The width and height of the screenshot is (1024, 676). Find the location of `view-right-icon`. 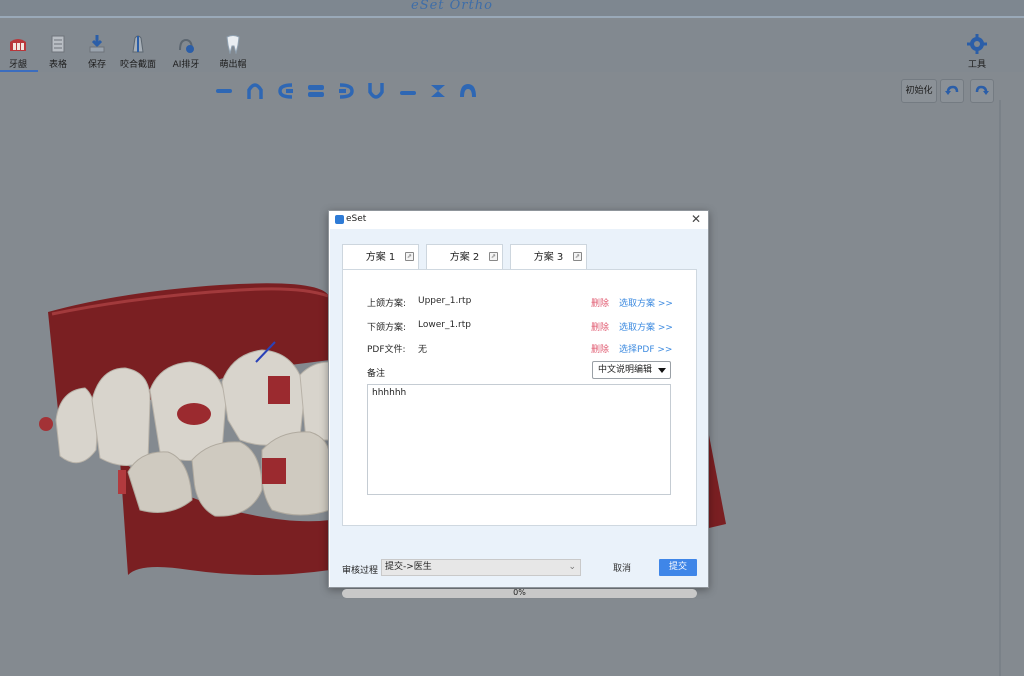

view-right-icon is located at coordinates (346, 91).